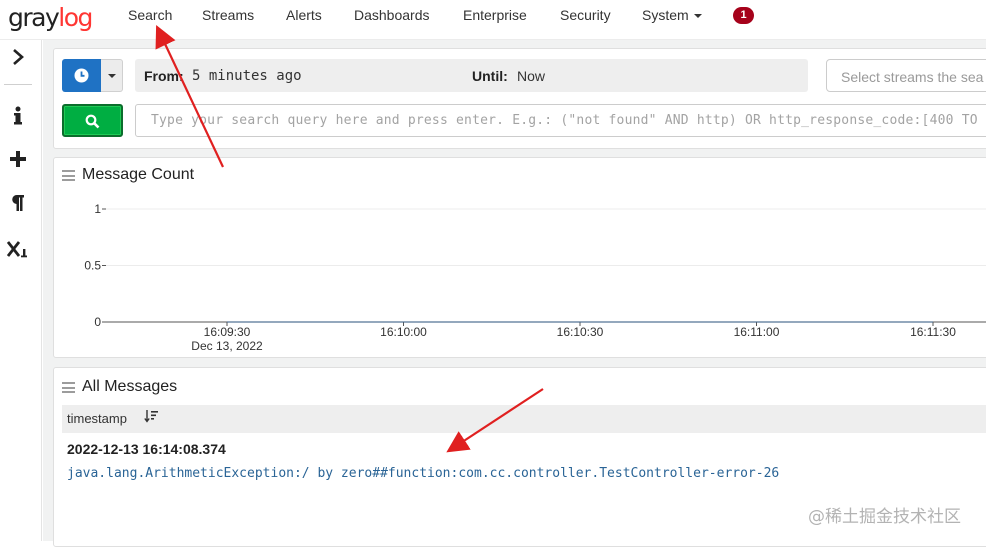  What do you see at coordinates (531, 76) in the screenshot?
I see `until-value: Now` at bounding box center [531, 76].